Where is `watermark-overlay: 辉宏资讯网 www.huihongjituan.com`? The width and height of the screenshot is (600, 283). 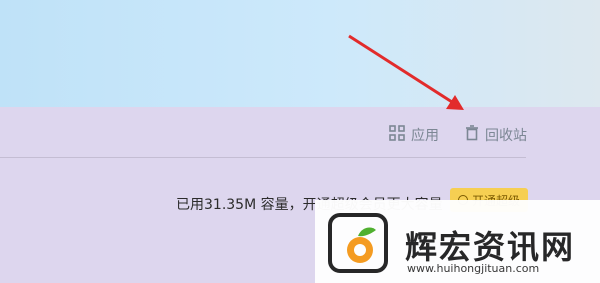 watermark-overlay: 辉宏资讯网 www.huihongjituan.com is located at coordinates (457, 241).